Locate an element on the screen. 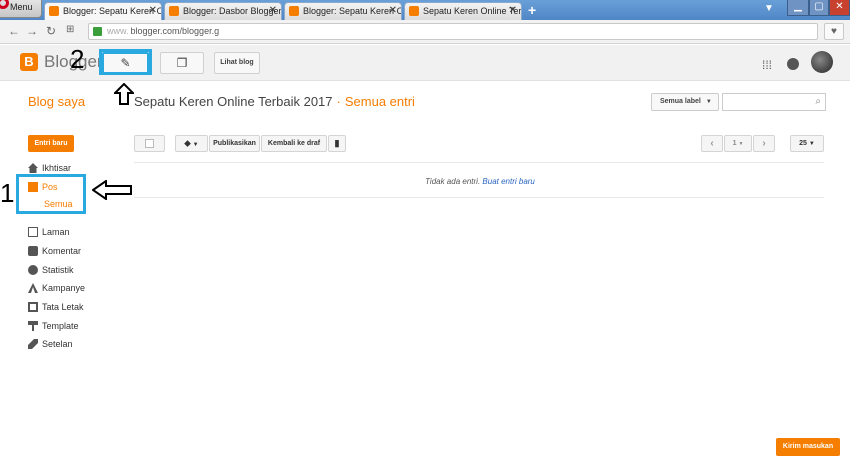 The image size is (850, 459). my-blogs-link: Blog saya is located at coordinates (56, 101).